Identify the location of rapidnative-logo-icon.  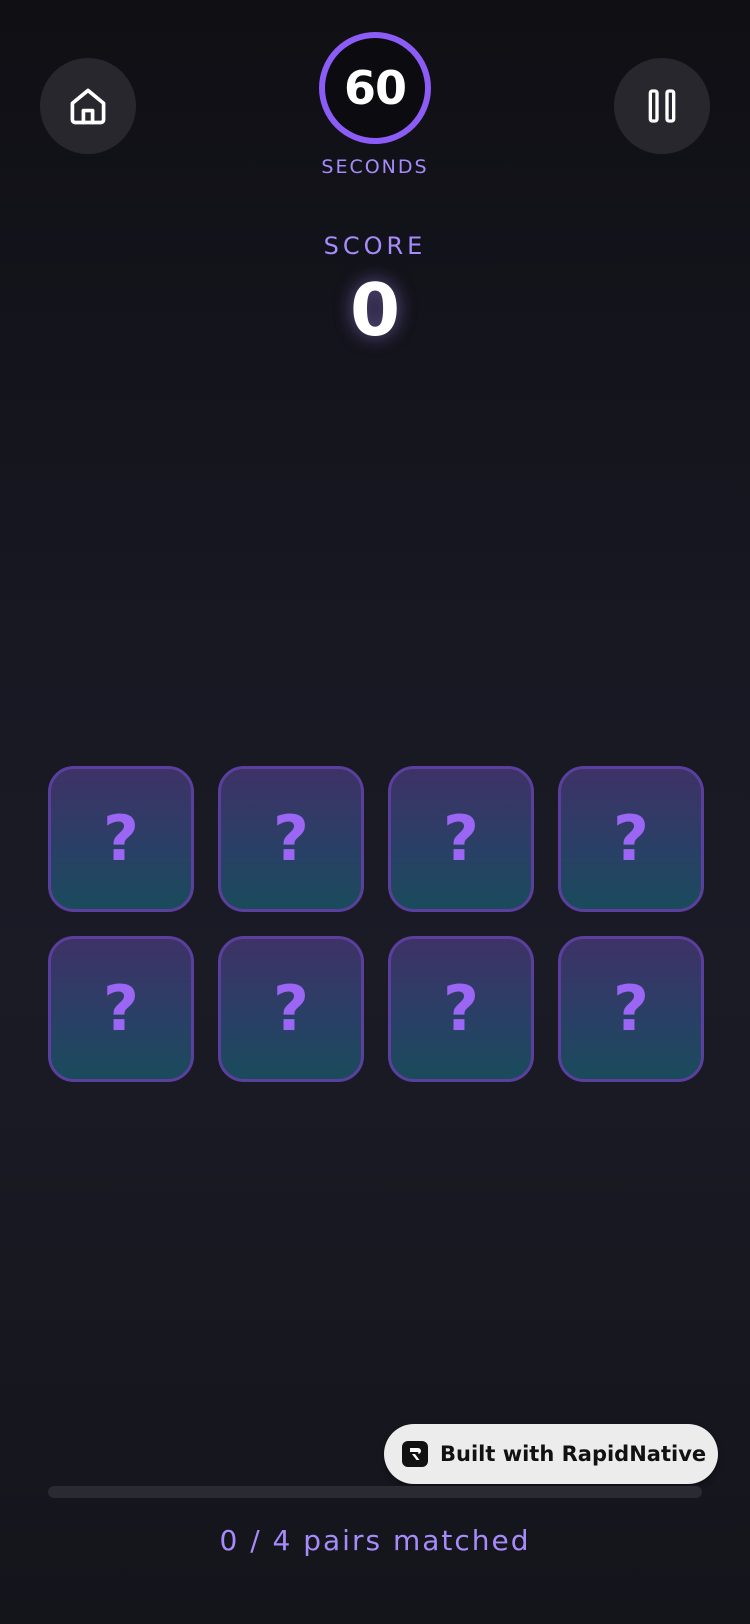
(415, 1454).